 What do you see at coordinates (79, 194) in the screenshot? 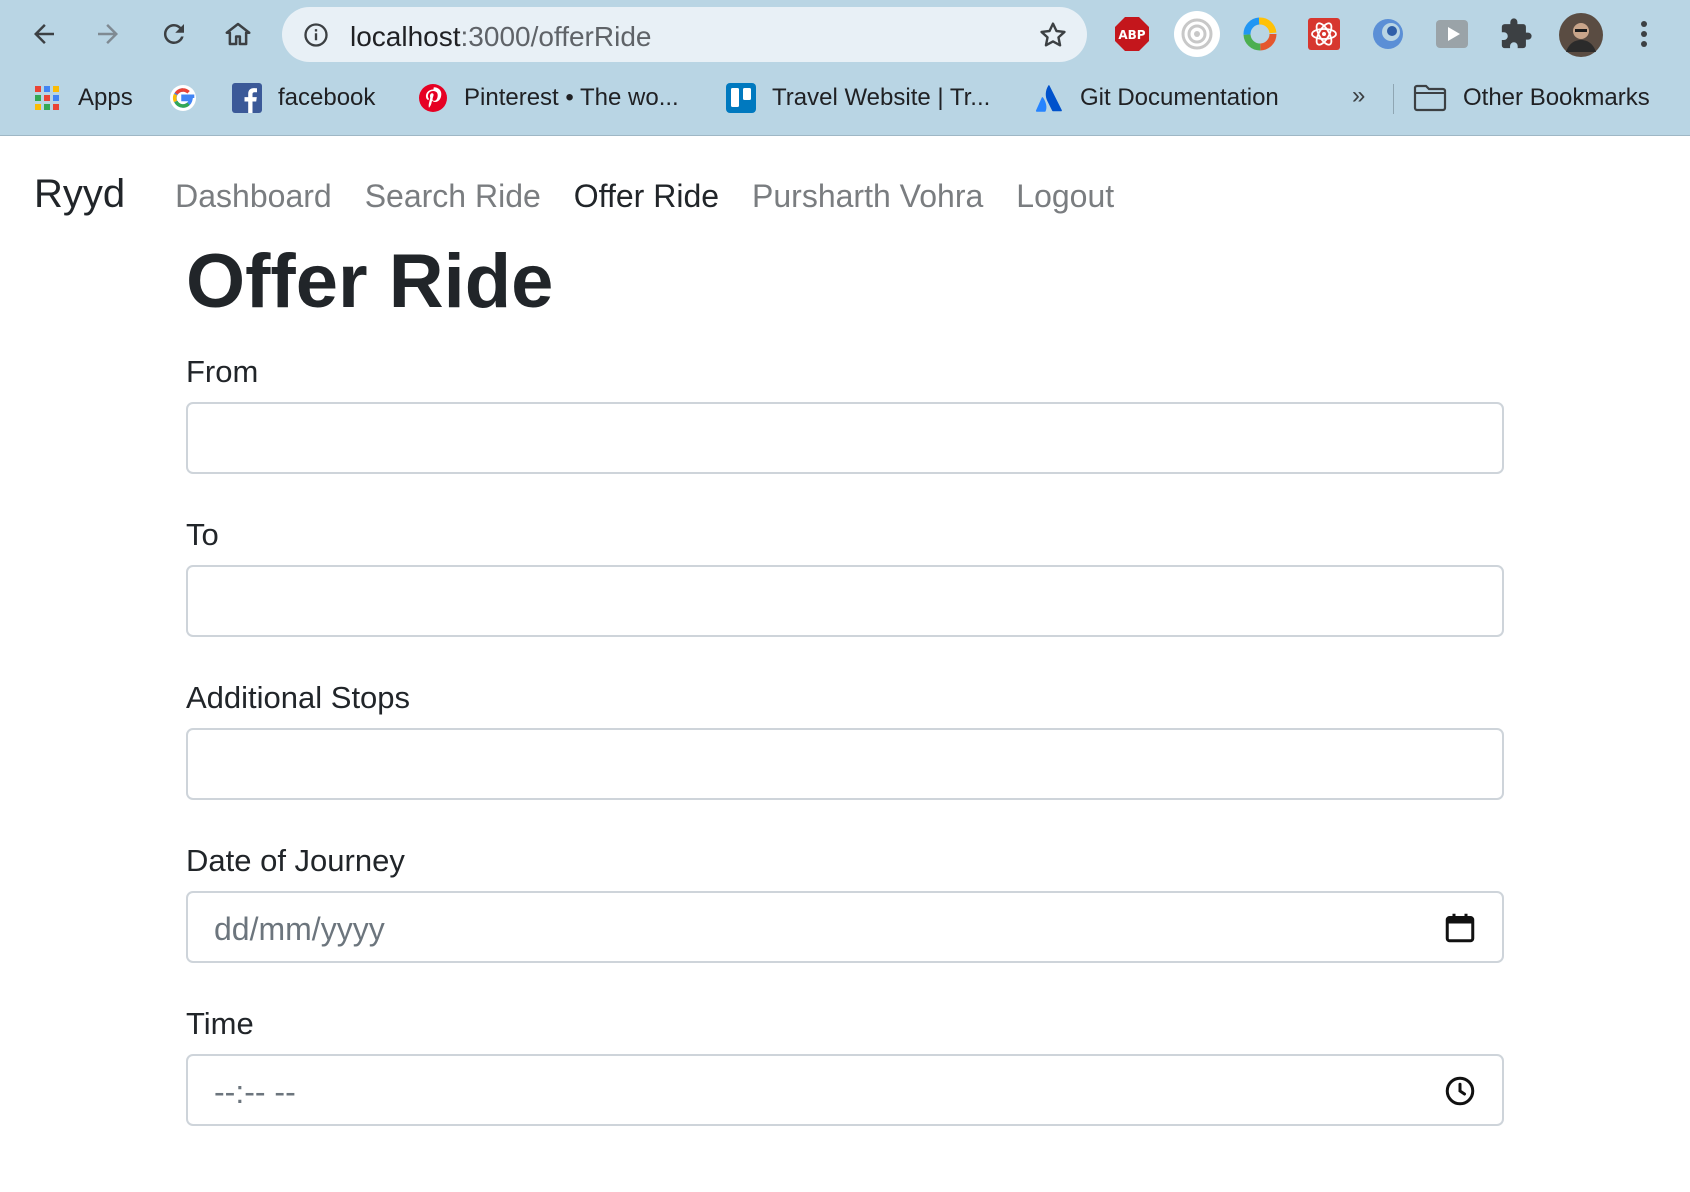
I see `brand-logo: Ryyd` at bounding box center [79, 194].